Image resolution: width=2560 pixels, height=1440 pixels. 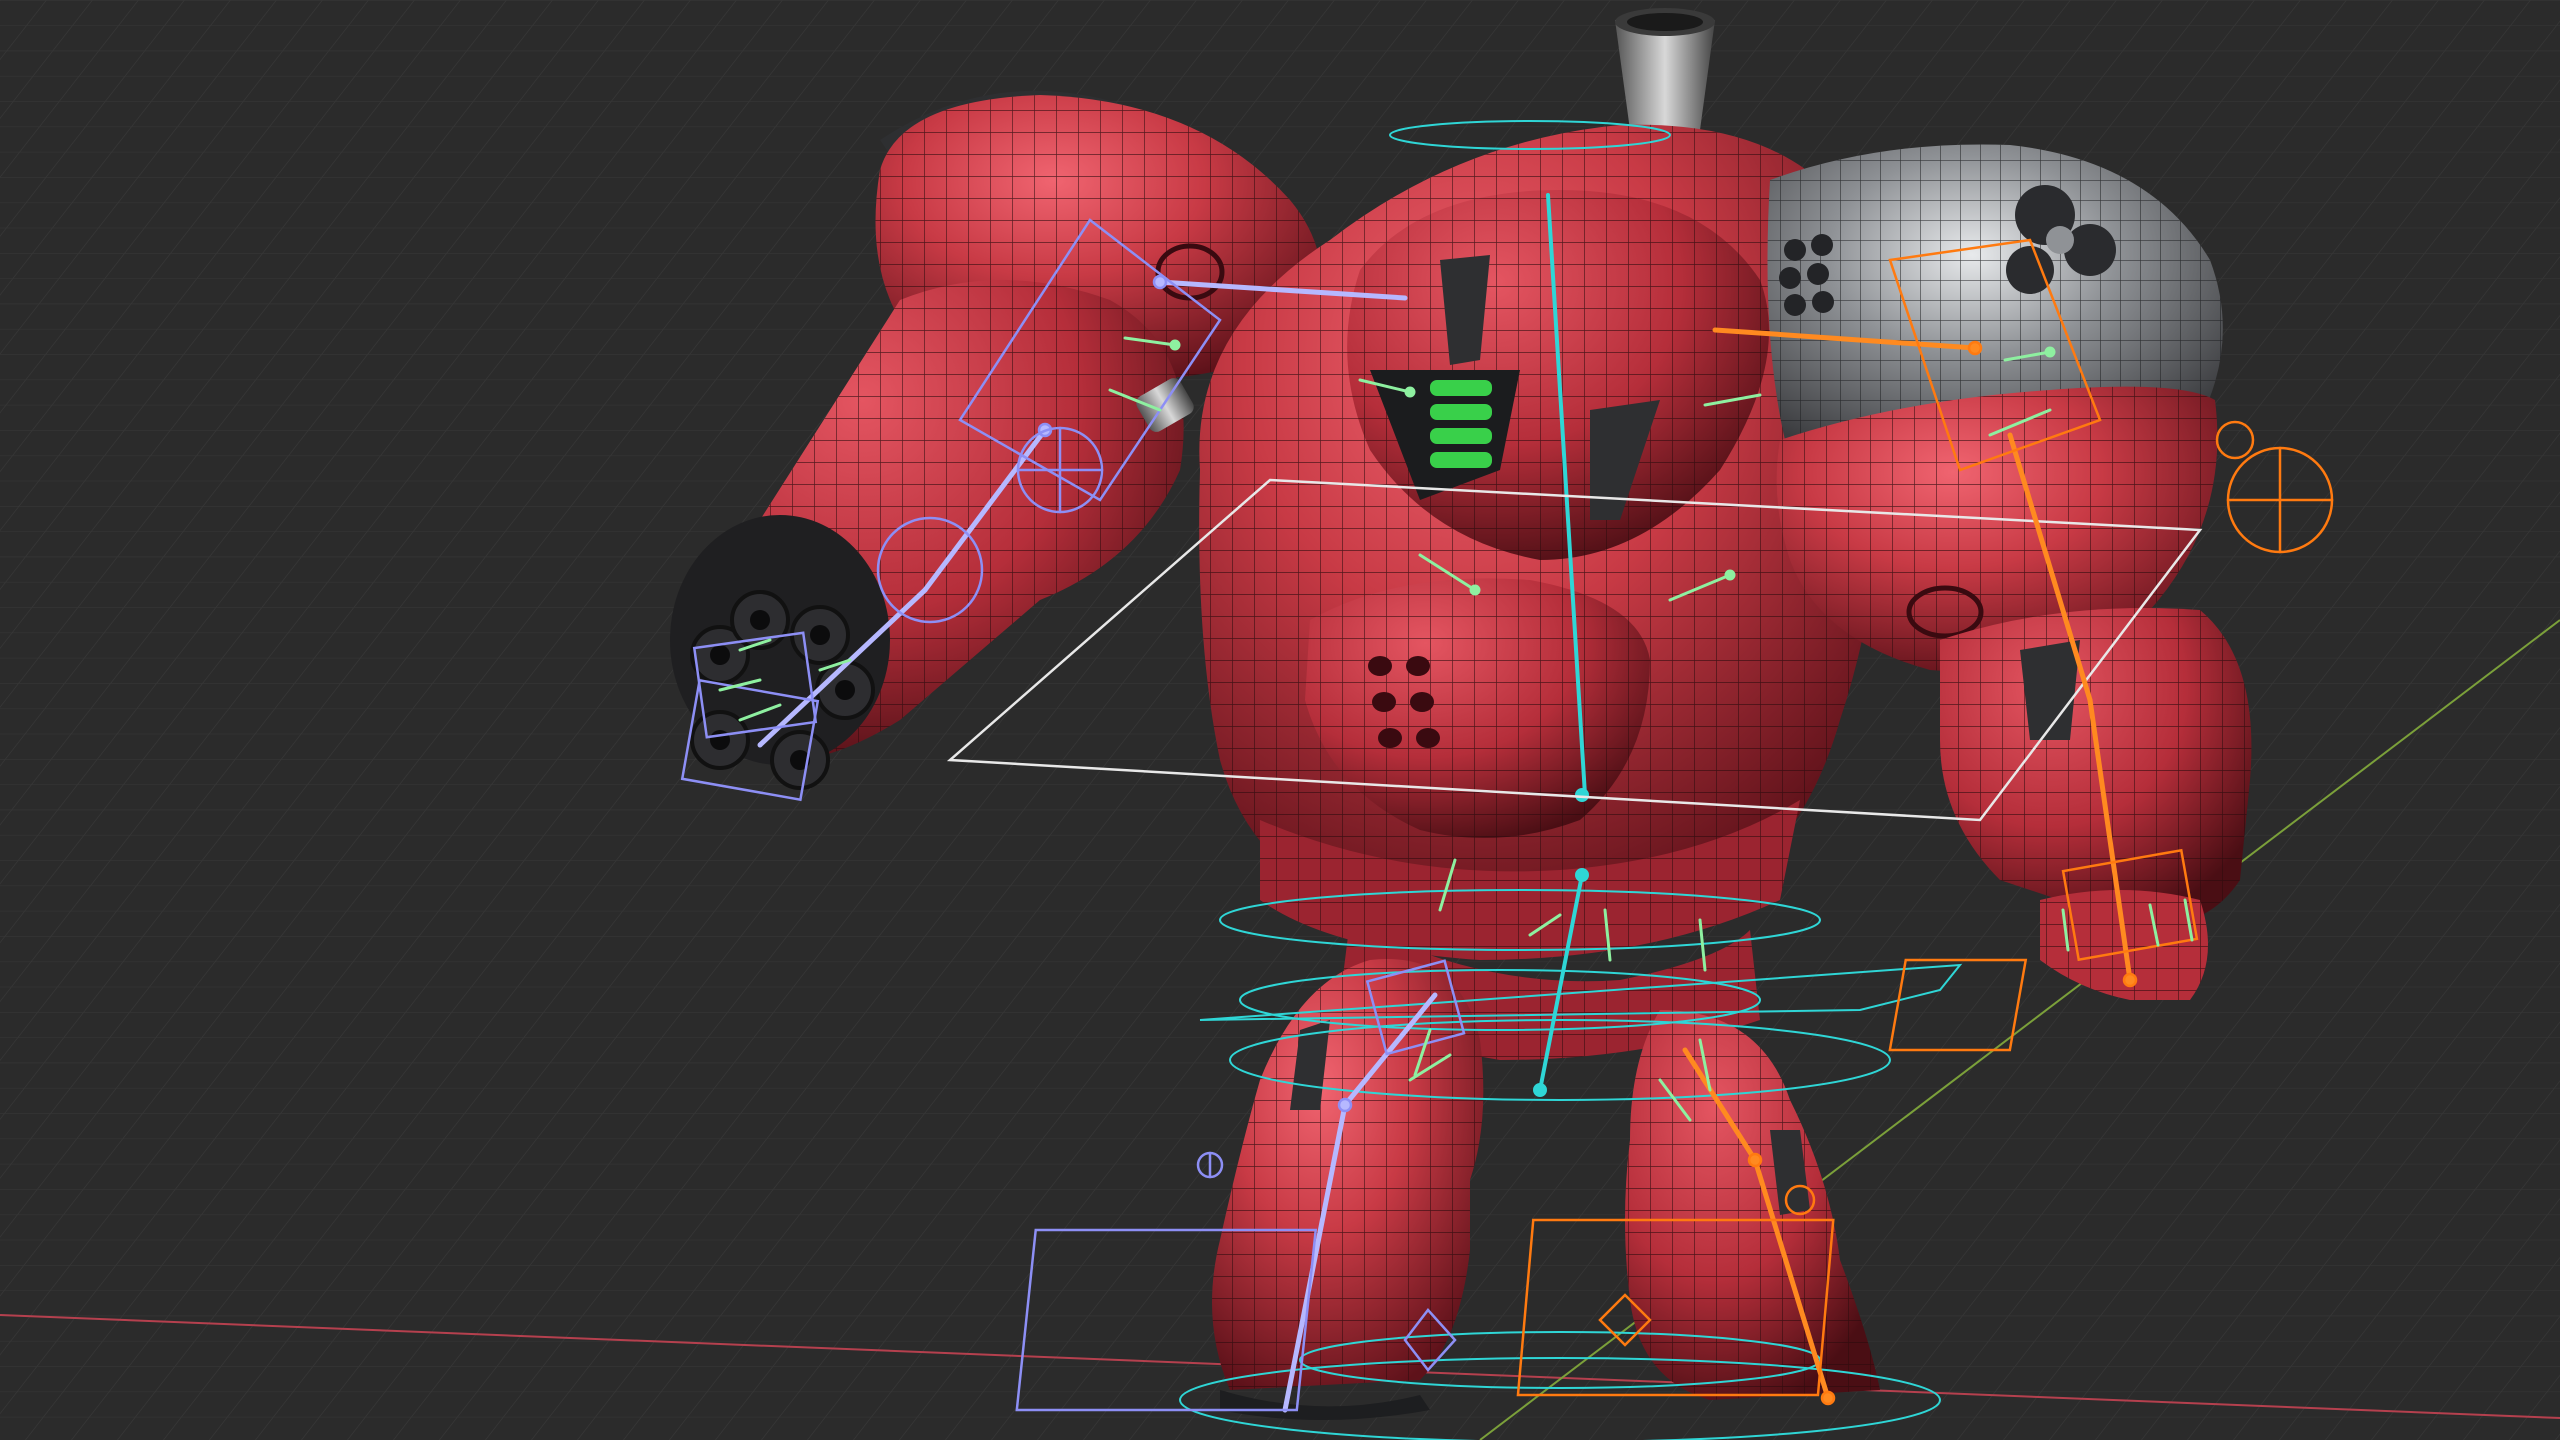 What do you see at coordinates (1995, 408) in the screenshot?
I see `right-shoulder-pad` at bounding box center [1995, 408].